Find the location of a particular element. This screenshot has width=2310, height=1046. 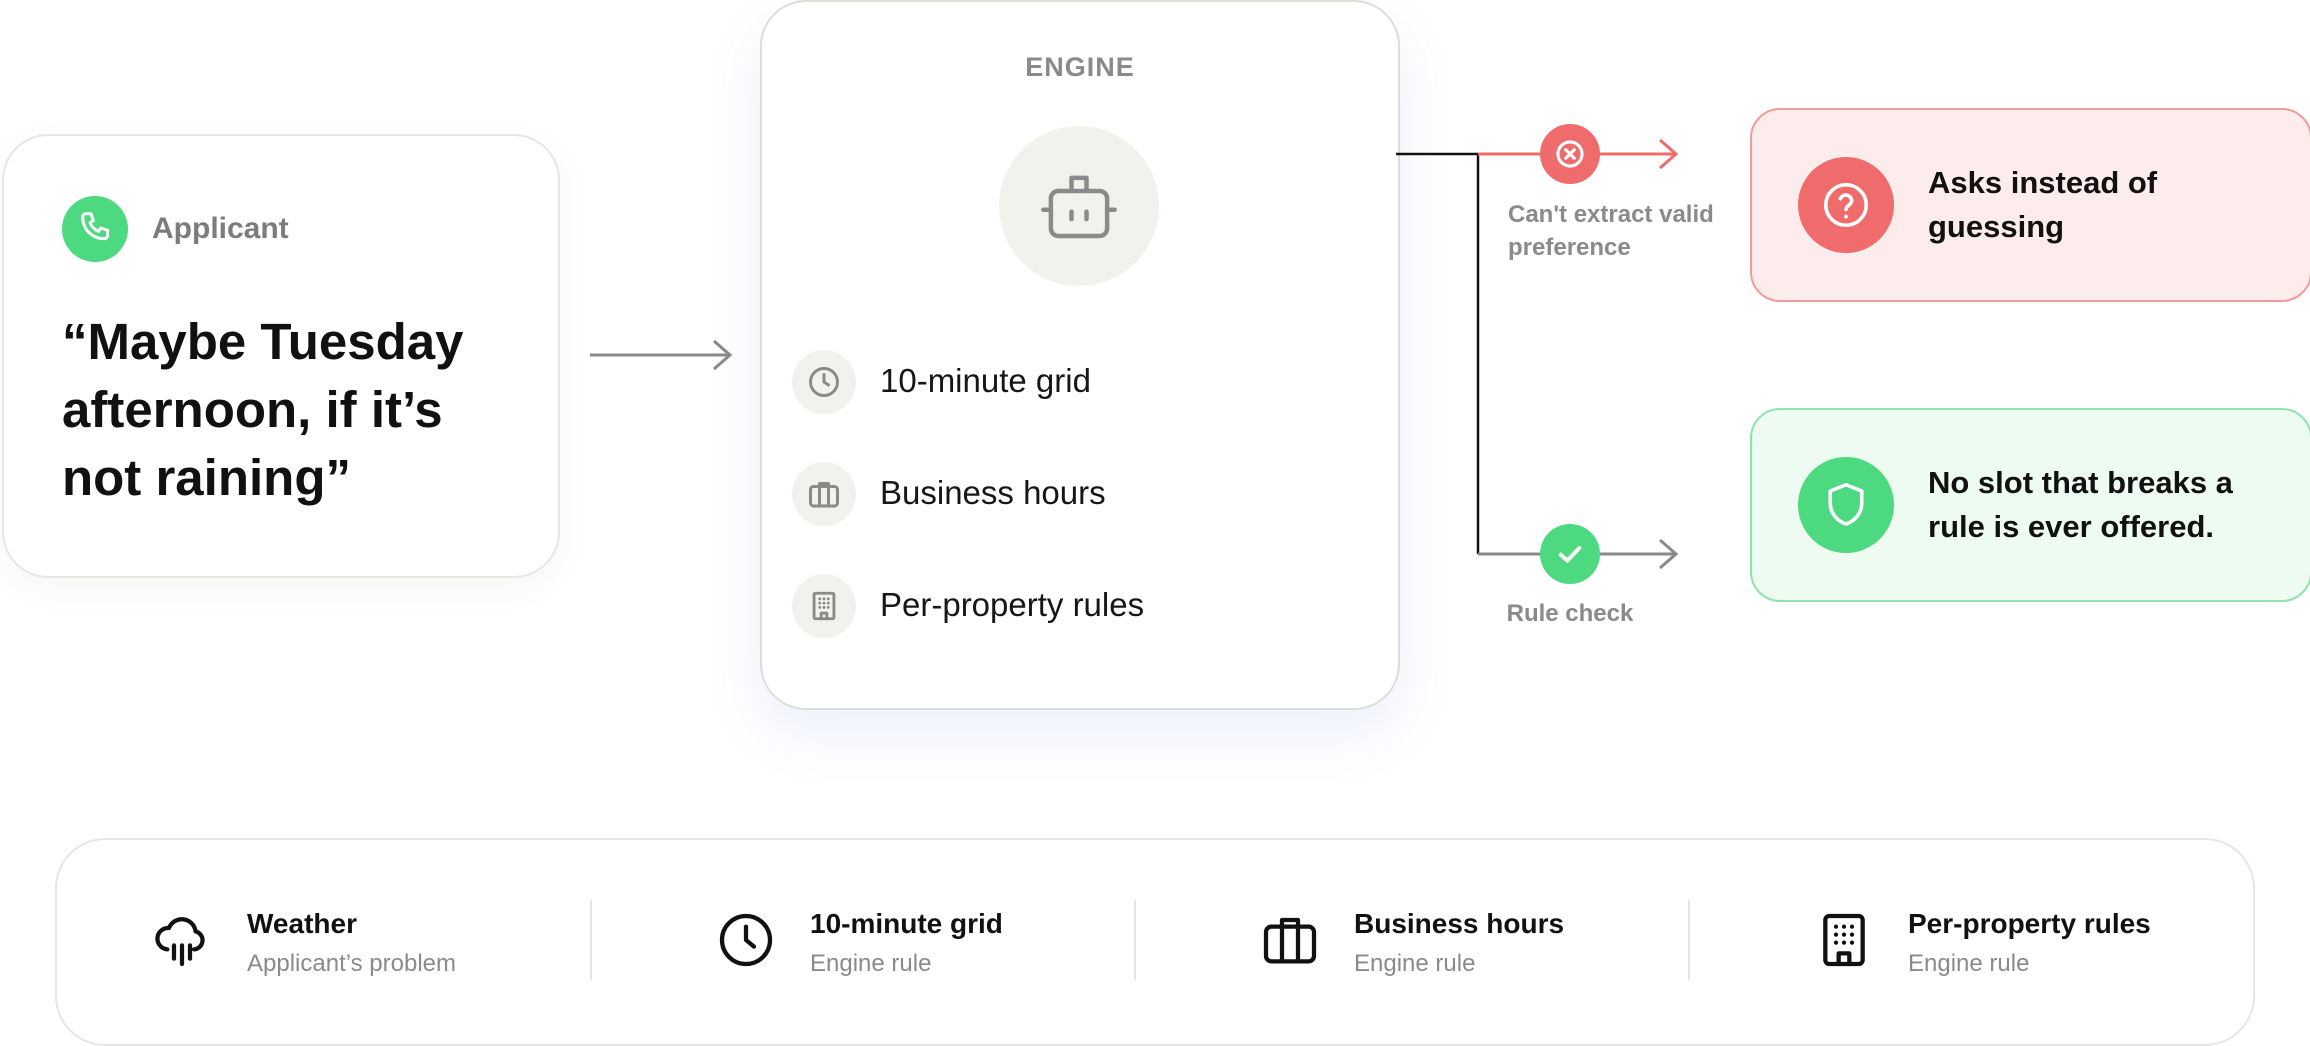

question-icon is located at coordinates (1846, 205).